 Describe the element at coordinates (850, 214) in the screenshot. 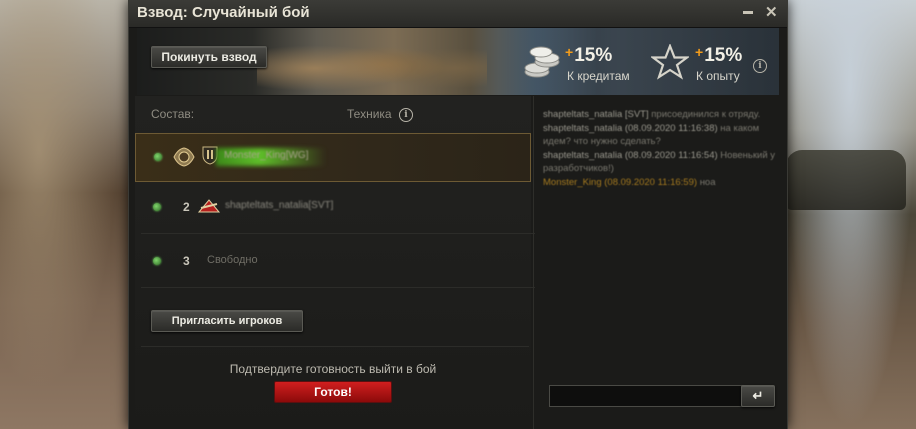

I see `game-background-right` at that location.